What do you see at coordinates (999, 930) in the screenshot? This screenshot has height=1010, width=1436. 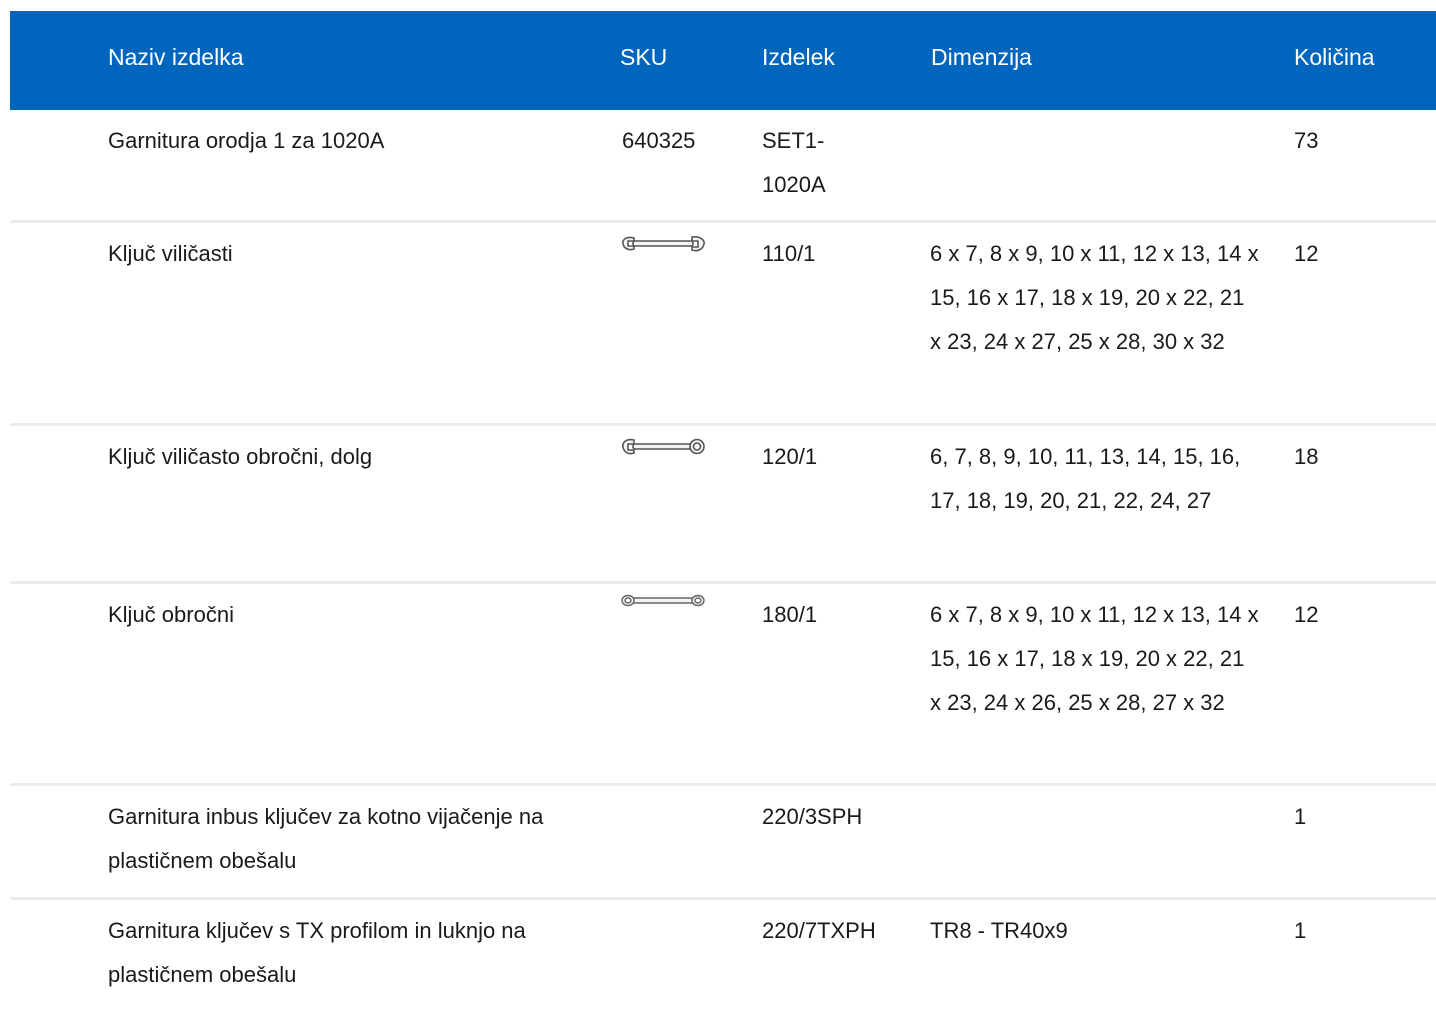 I see `product-dimension: TR8 - TR40x9` at bounding box center [999, 930].